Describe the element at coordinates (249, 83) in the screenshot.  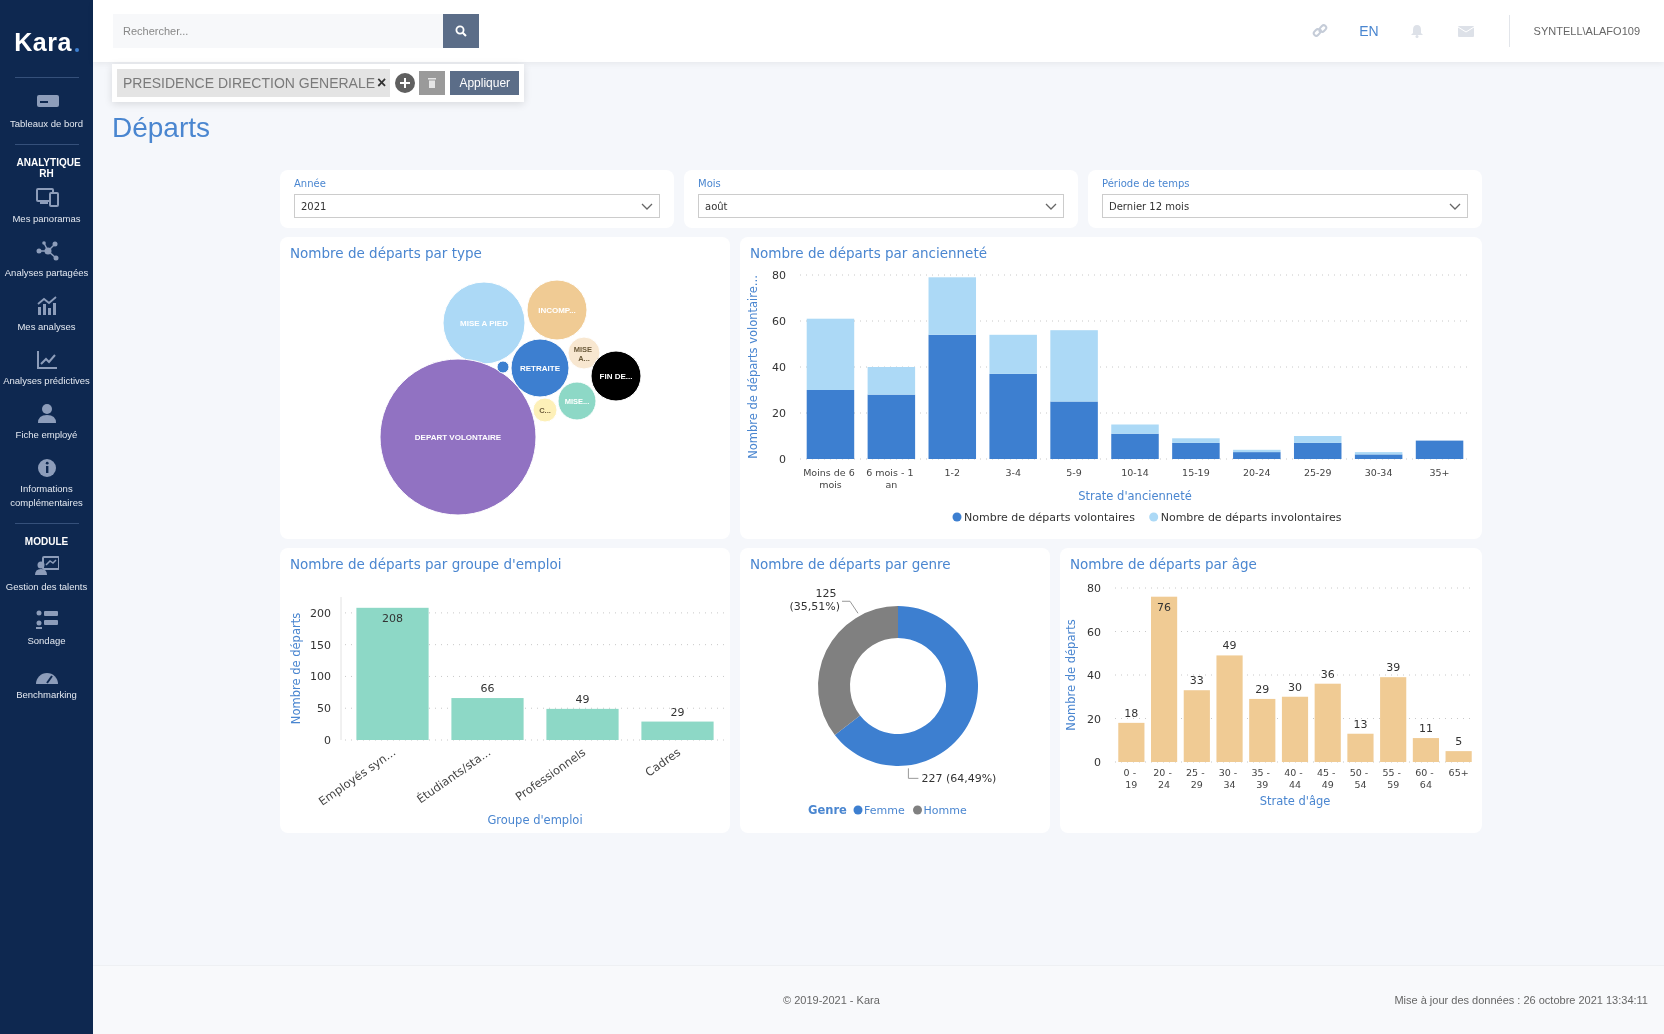
I see `filter-chip-label: PRESIDENCE DIRECTION GENERALE` at that location.